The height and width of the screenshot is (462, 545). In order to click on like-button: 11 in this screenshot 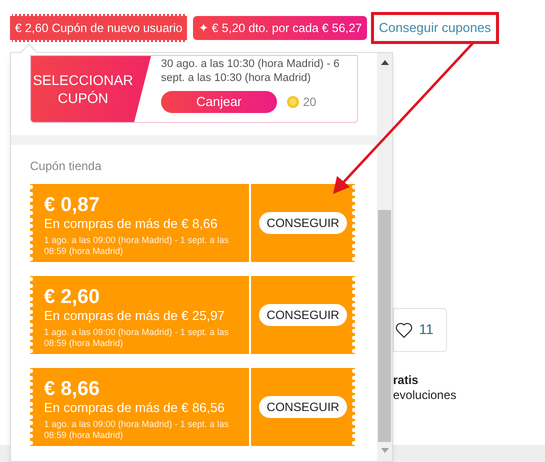, I will do `click(420, 330)`.